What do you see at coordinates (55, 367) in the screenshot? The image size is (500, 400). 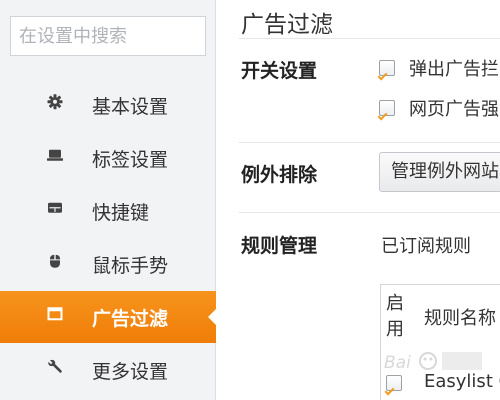 I see `wrench-icon` at bounding box center [55, 367].